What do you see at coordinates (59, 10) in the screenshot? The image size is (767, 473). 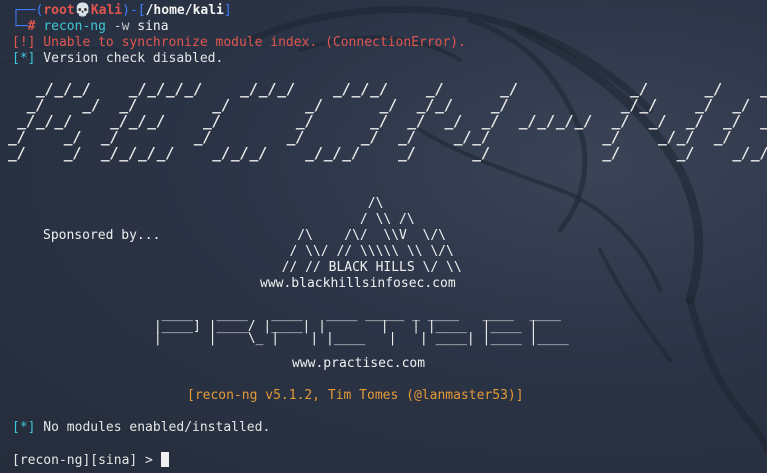 I see `prompt-user: root` at bounding box center [59, 10].